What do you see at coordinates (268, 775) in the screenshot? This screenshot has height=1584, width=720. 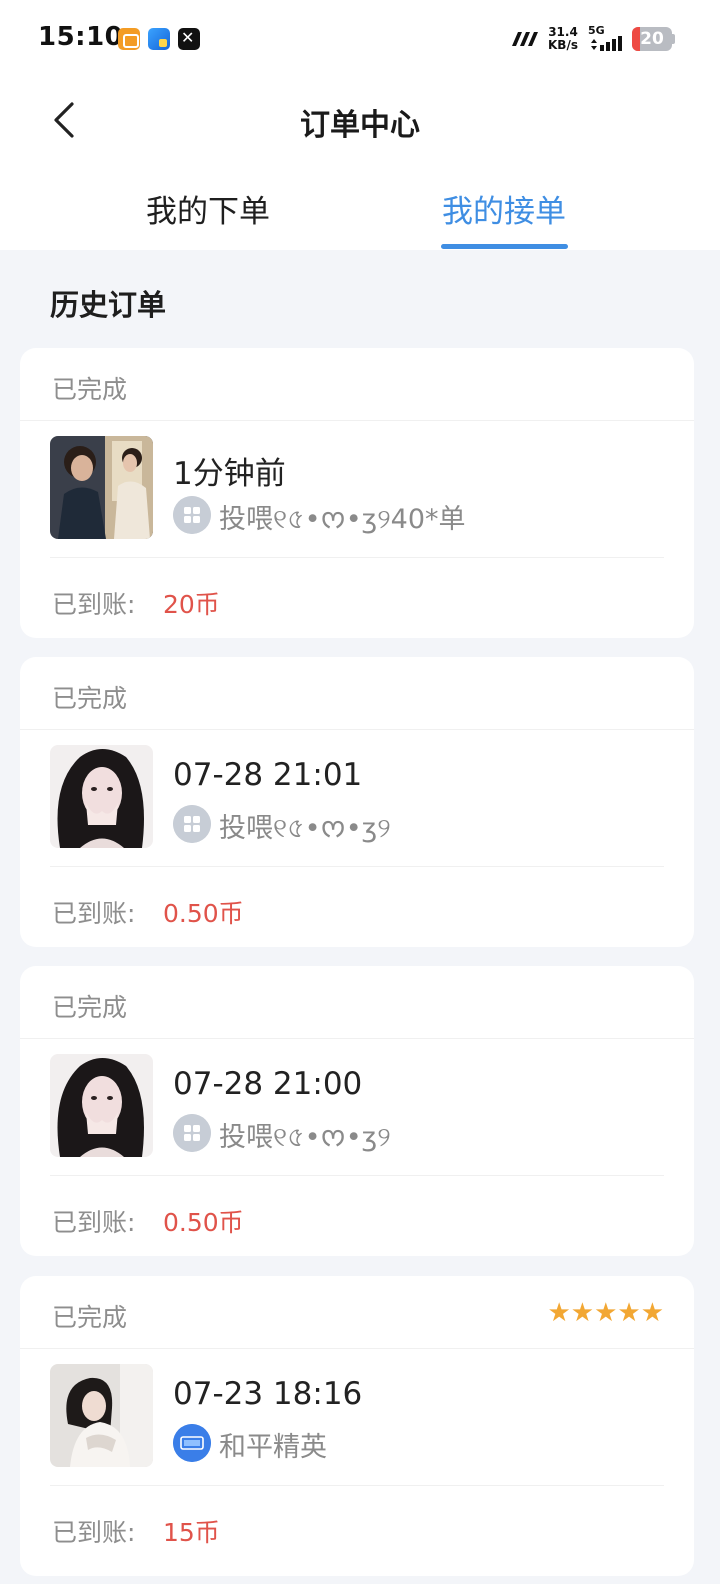 I see `order-time: 07-28 21:01` at bounding box center [268, 775].